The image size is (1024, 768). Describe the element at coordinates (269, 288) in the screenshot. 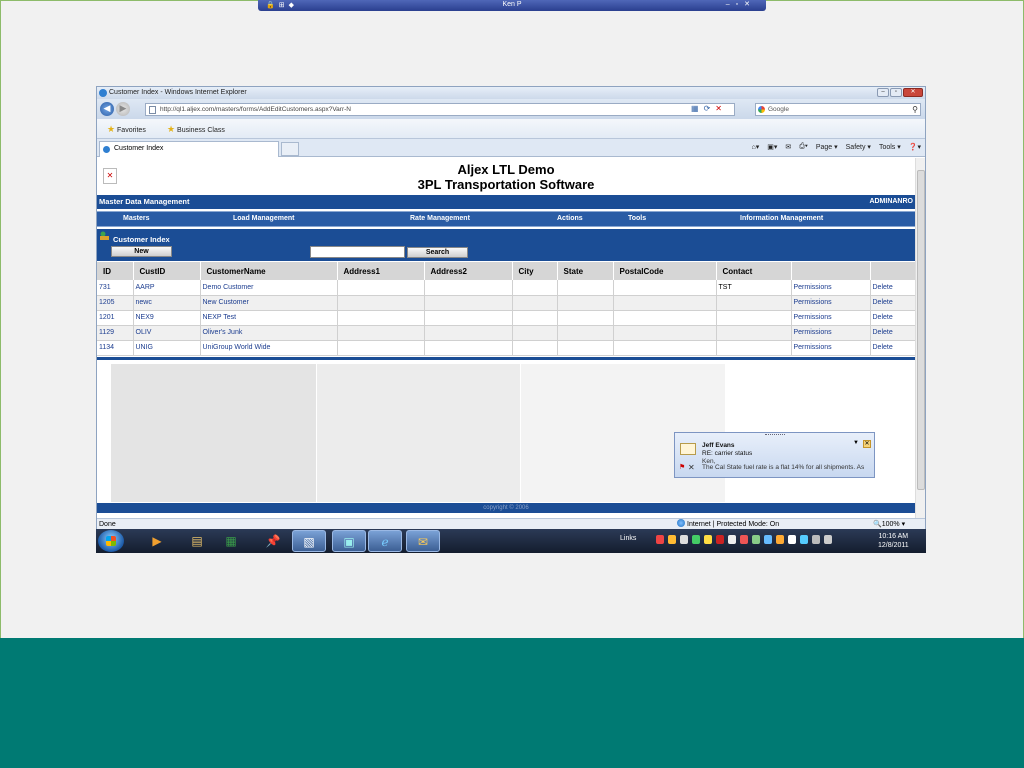

I see `cell-name: Demo Customer` at that location.